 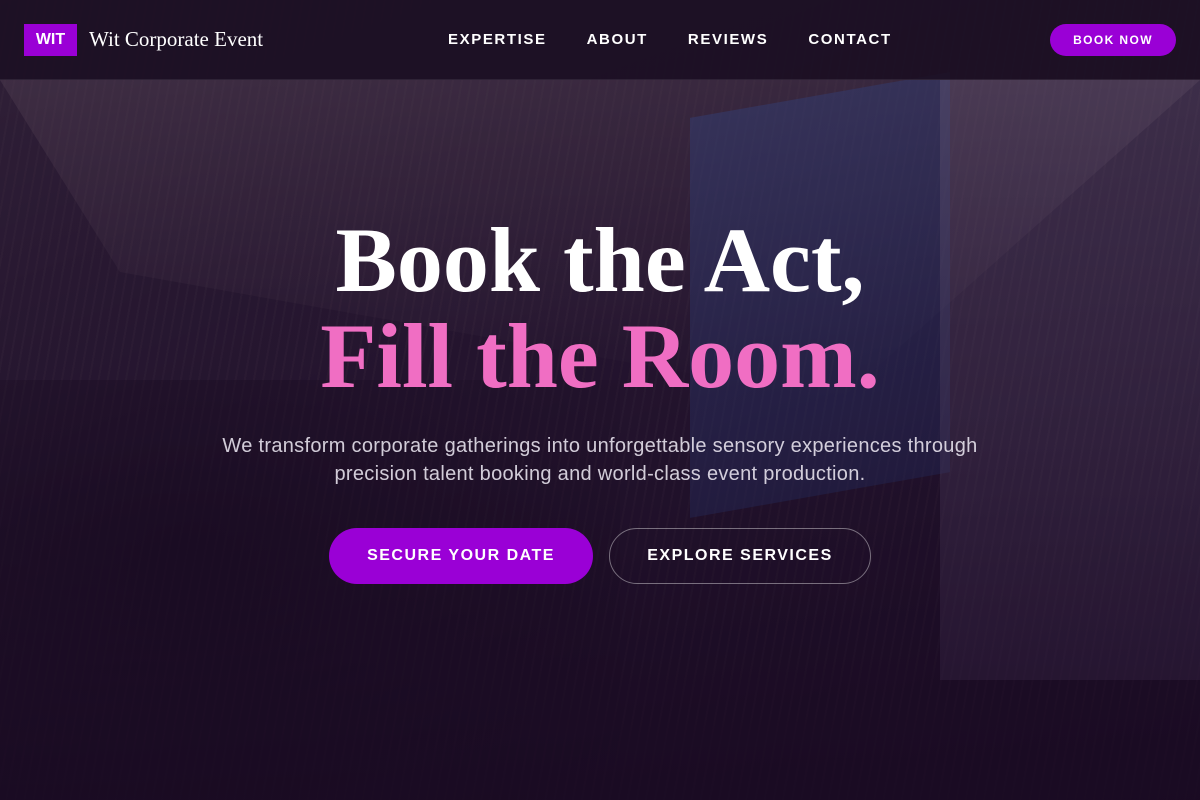 I want to click on brand-logo: WIT Wit Corporate Event, so click(x=144, y=39).